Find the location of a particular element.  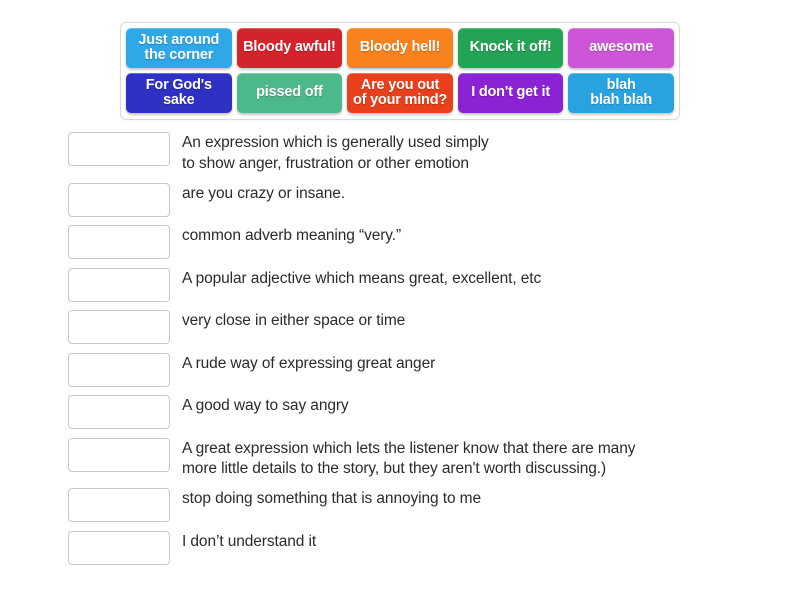

tile-line: Are you out is located at coordinates (400, 84).